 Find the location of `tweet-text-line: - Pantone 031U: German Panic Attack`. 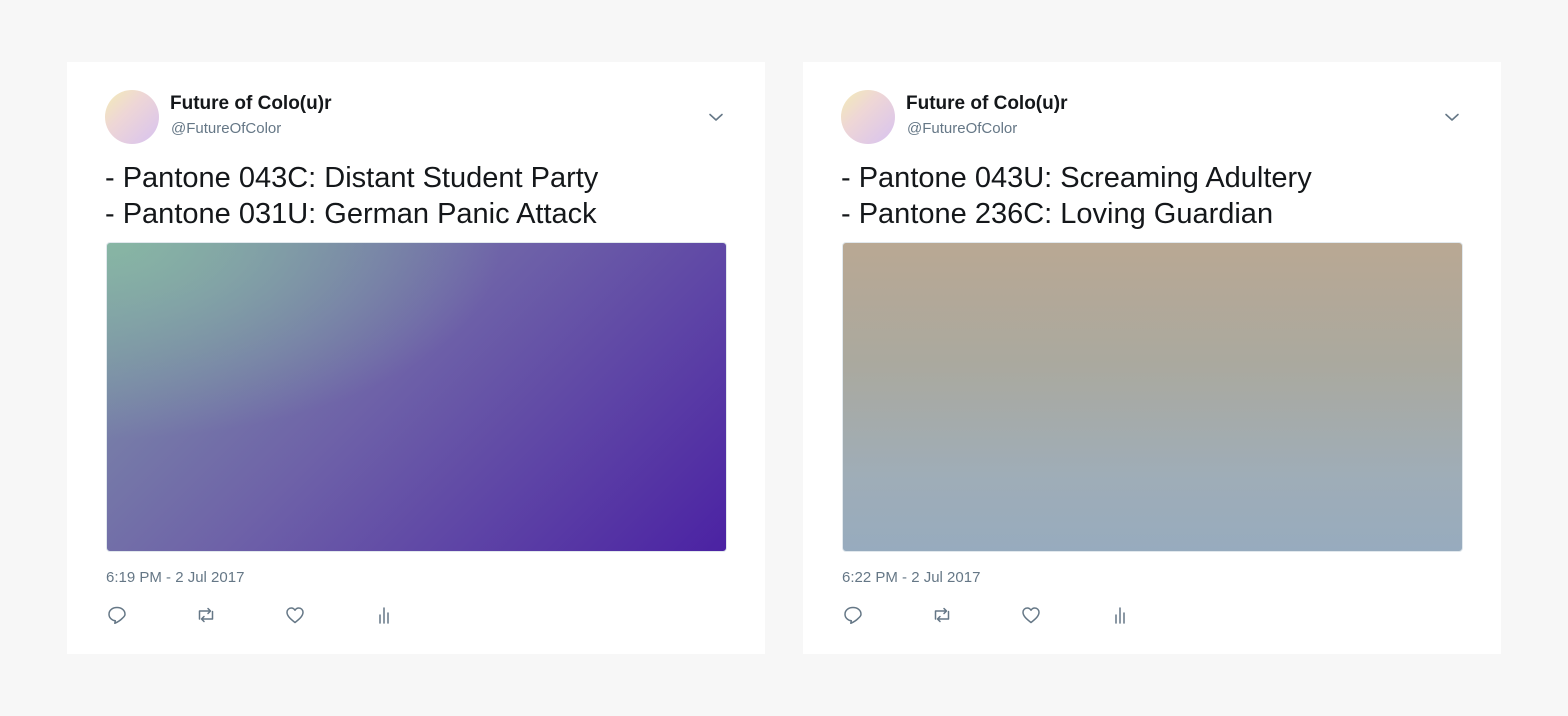

tweet-text-line: - Pantone 031U: German Panic Attack is located at coordinates (351, 214).